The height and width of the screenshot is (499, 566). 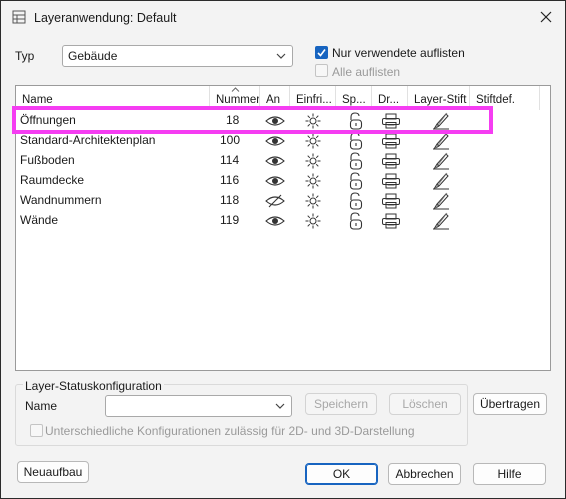 What do you see at coordinates (341, 474) in the screenshot?
I see `ok-button: OK` at bounding box center [341, 474].